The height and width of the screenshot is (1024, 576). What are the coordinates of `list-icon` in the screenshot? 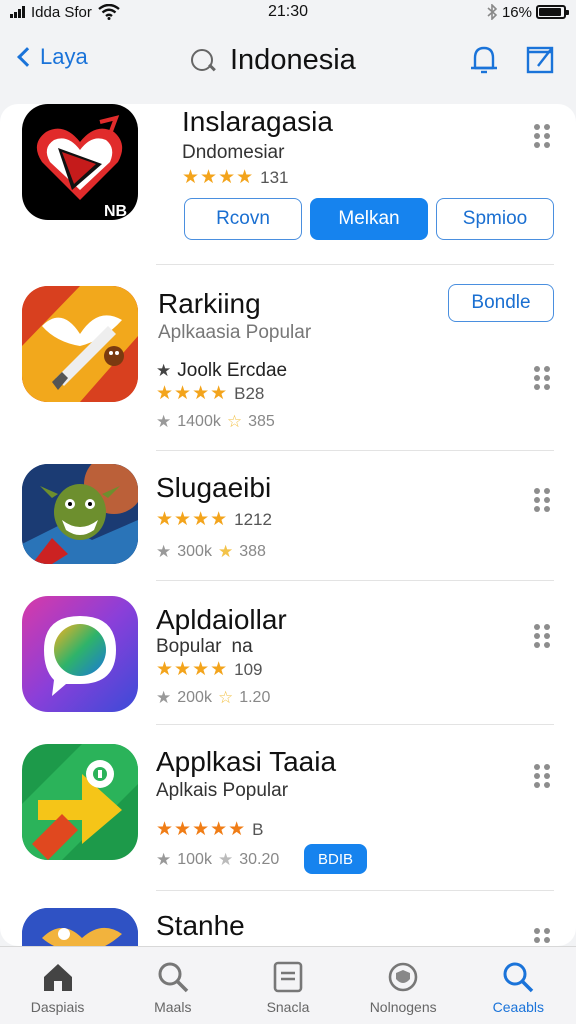 It's located at (288, 977).